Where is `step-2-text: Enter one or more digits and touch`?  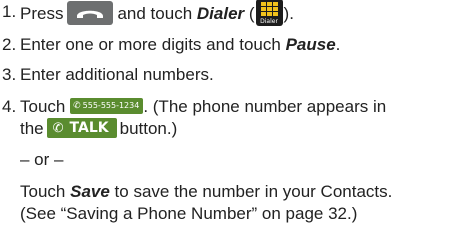
step-2-text: Enter one or more digits and touch is located at coordinates (150, 44).